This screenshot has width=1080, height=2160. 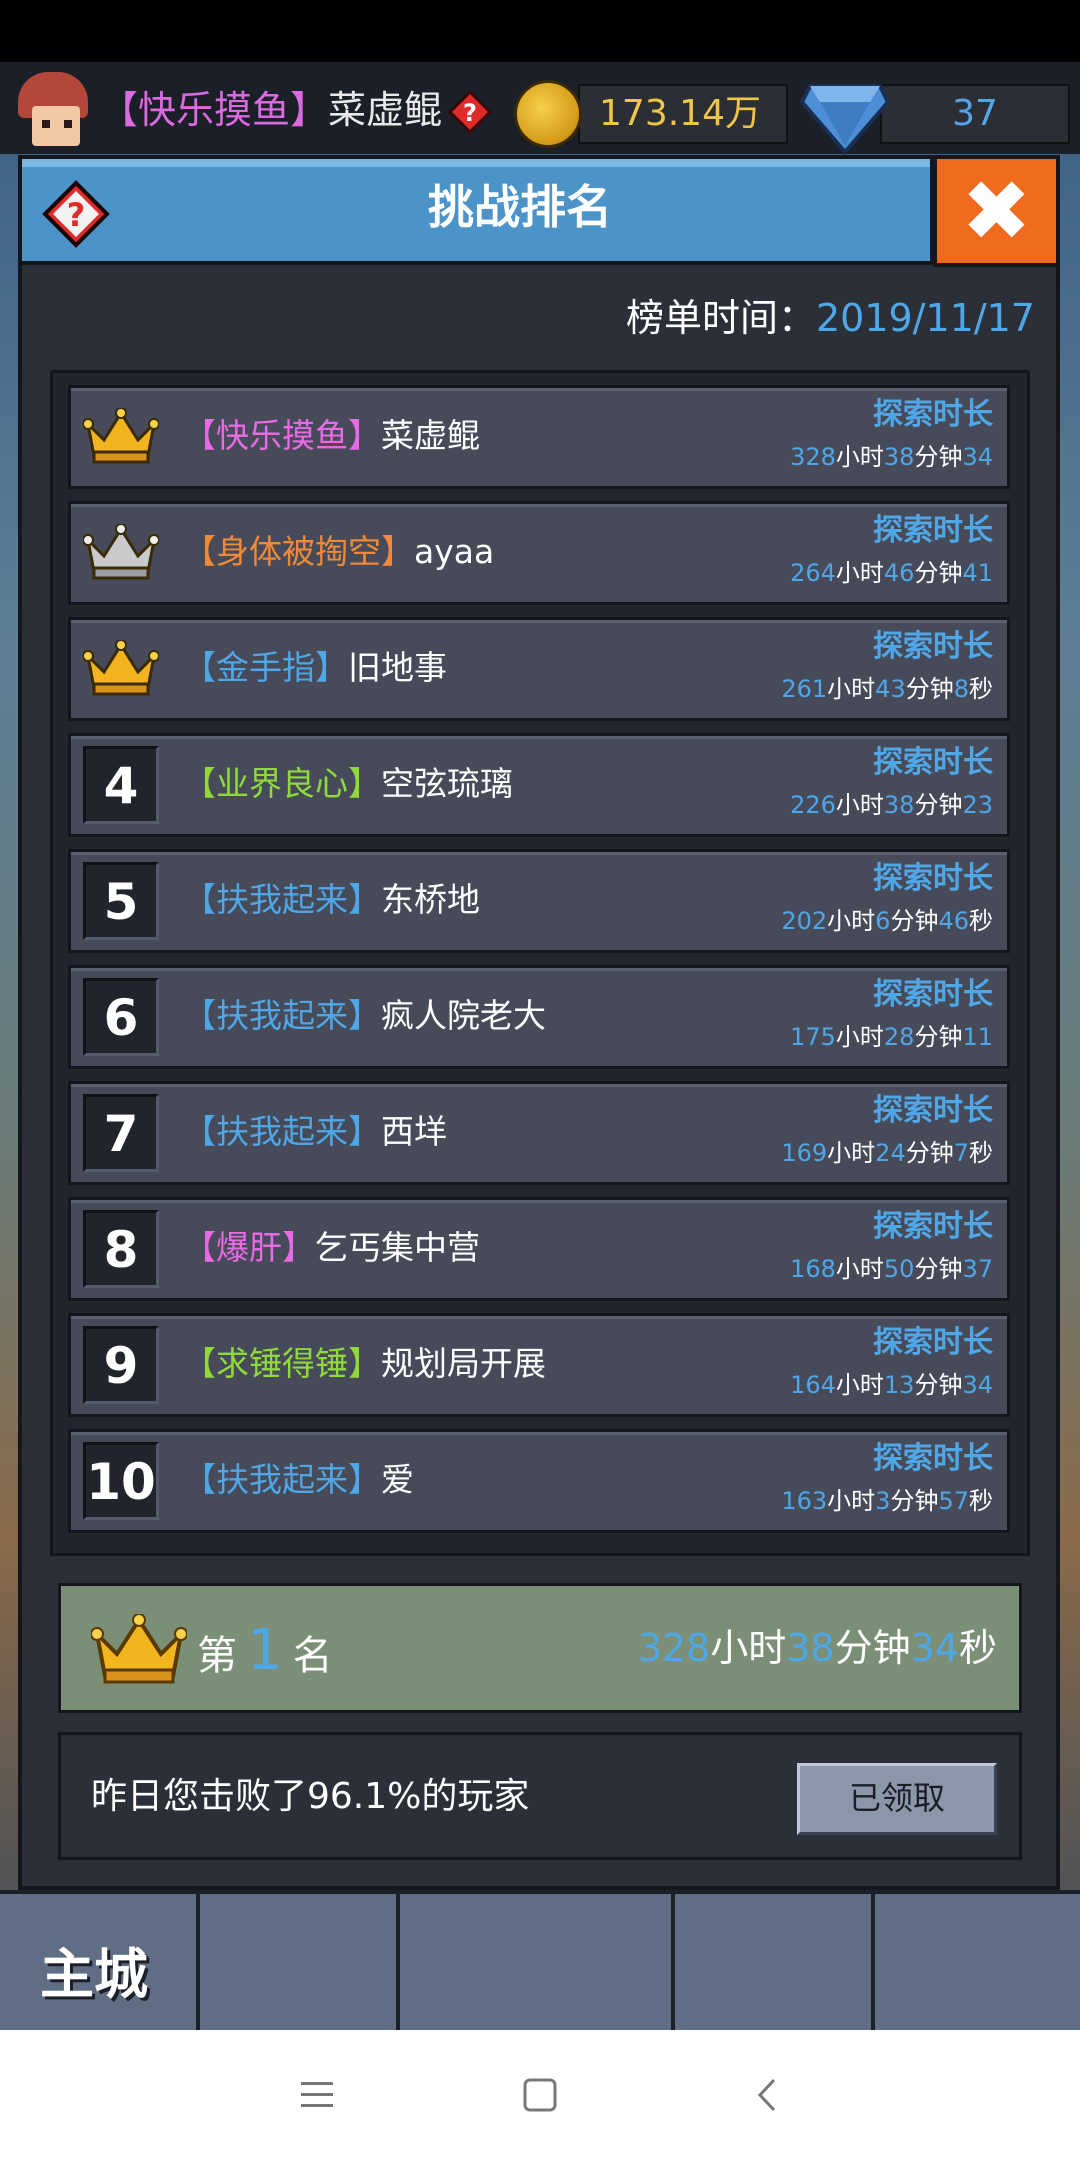 I want to click on explore-time: 175小时28分钟11, so click(x=891, y=1037).